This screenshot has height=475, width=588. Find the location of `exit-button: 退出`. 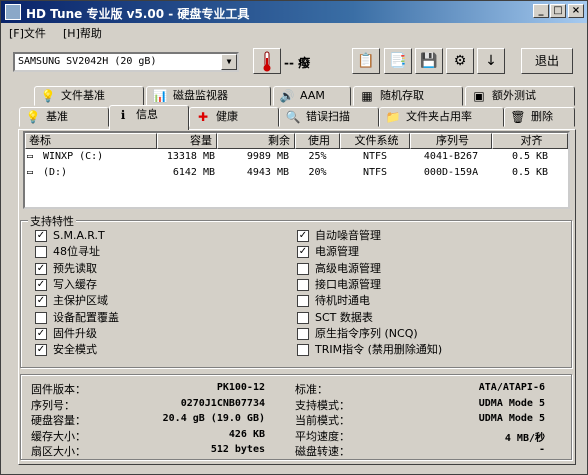

exit-button: 退出 is located at coordinates (547, 61).